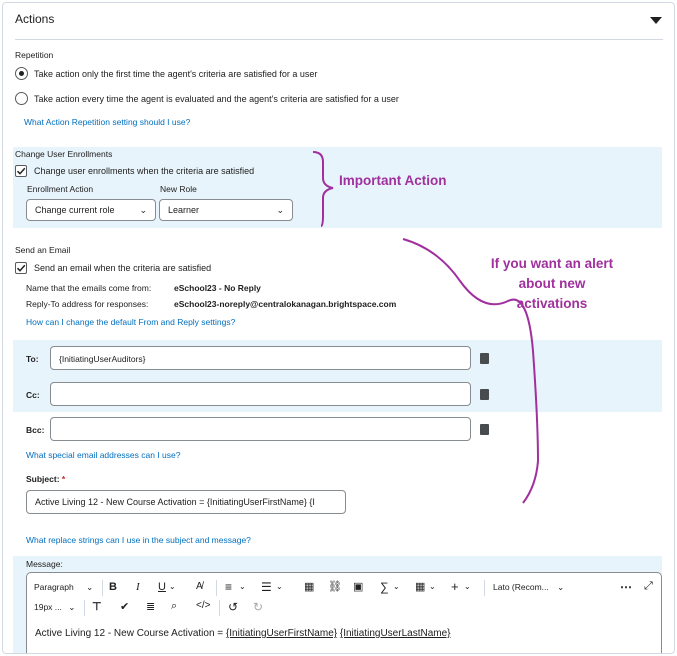 The height and width of the screenshot is (656, 677). Describe the element at coordinates (54, 587) in the screenshot. I see `paragraph-value: Paragraph` at that location.